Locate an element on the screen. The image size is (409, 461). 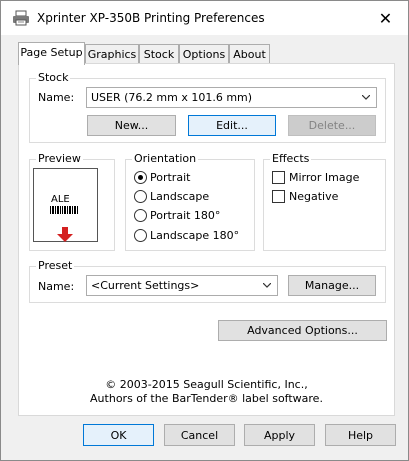
feed-direction-arrow-icon is located at coordinates (65, 234).